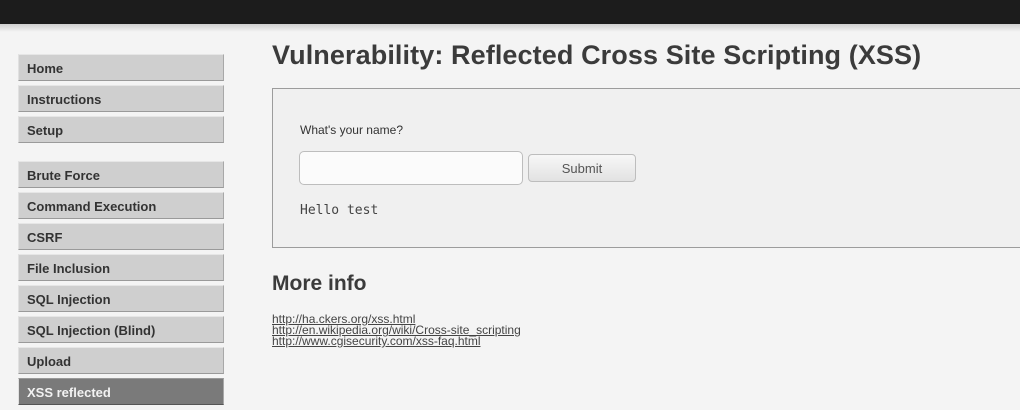 The height and width of the screenshot is (410, 1020). What do you see at coordinates (121, 360) in the screenshot?
I see `menu-item-upload: Upload` at bounding box center [121, 360].